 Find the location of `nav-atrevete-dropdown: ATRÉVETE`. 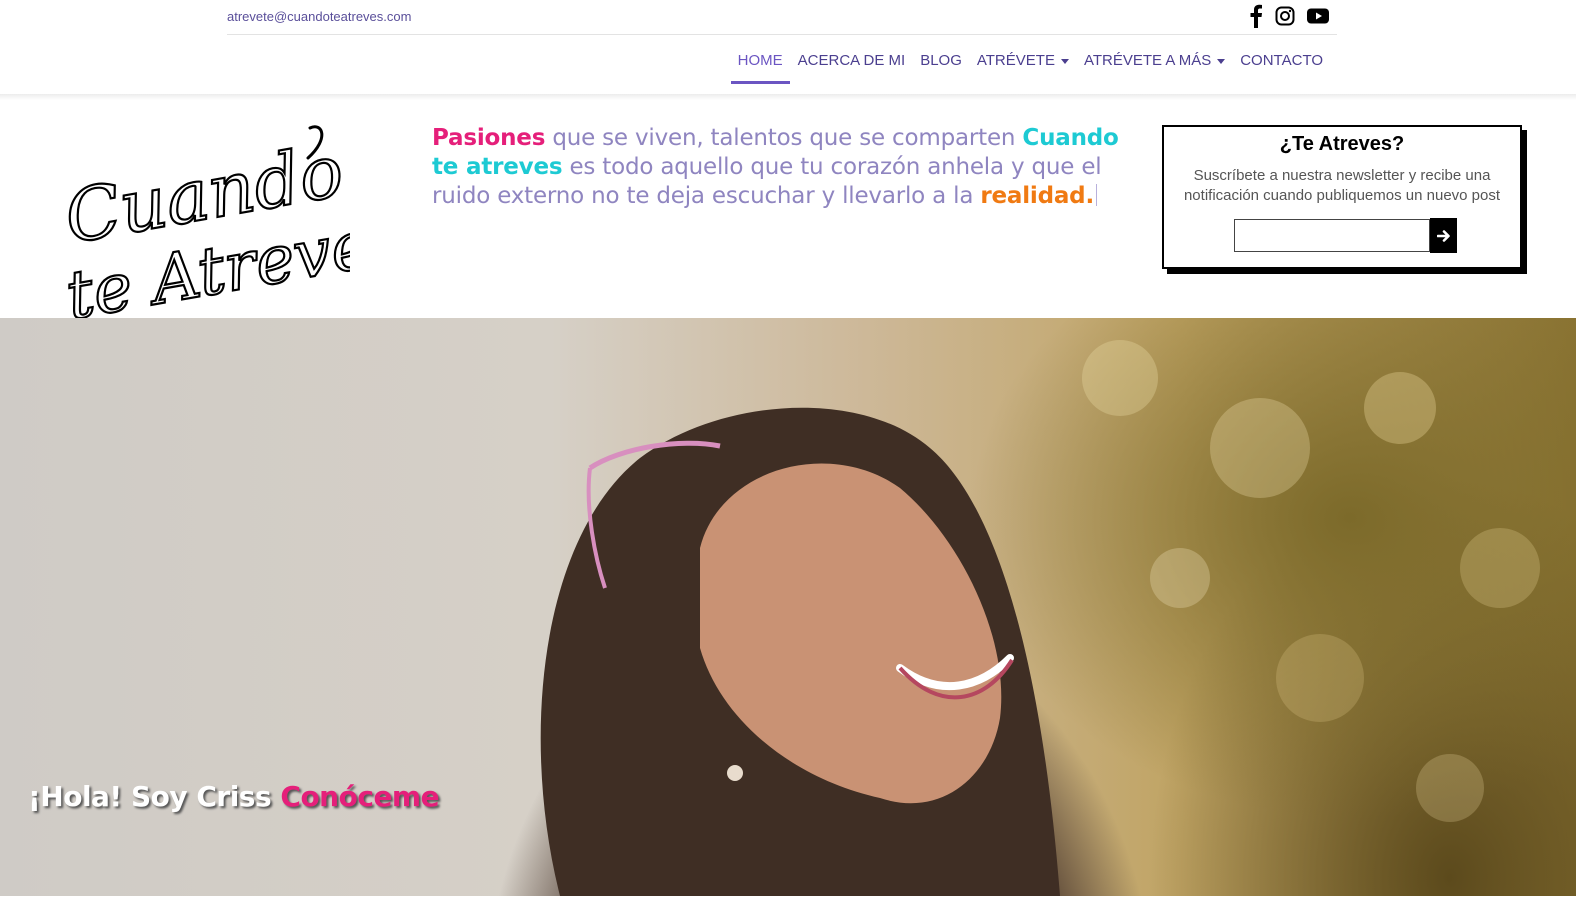

nav-atrevete-dropdown: ATRÉVETE is located at coordinates (1023, 65).